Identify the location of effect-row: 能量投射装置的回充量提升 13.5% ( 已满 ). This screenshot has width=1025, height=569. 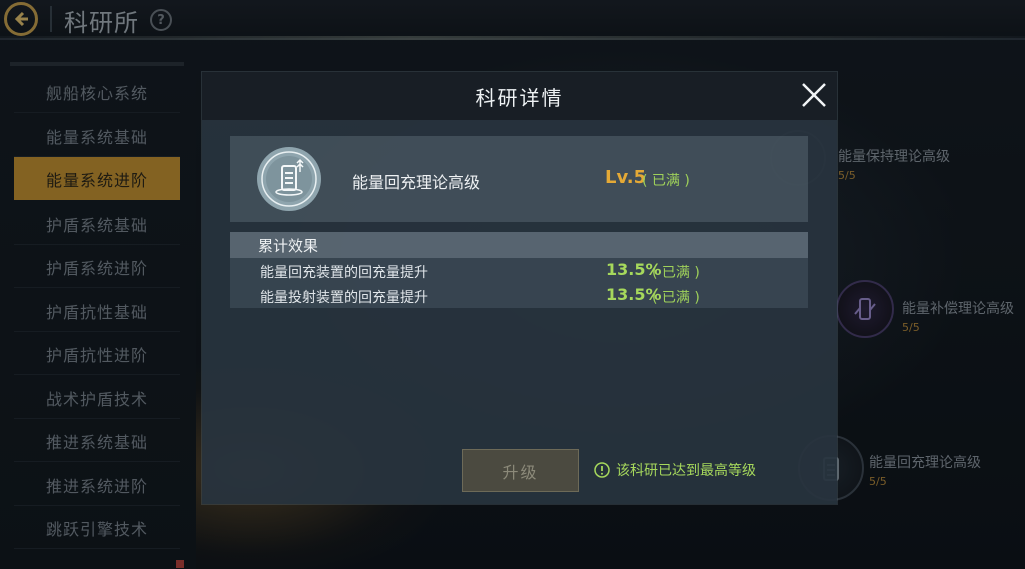
(519, 295).